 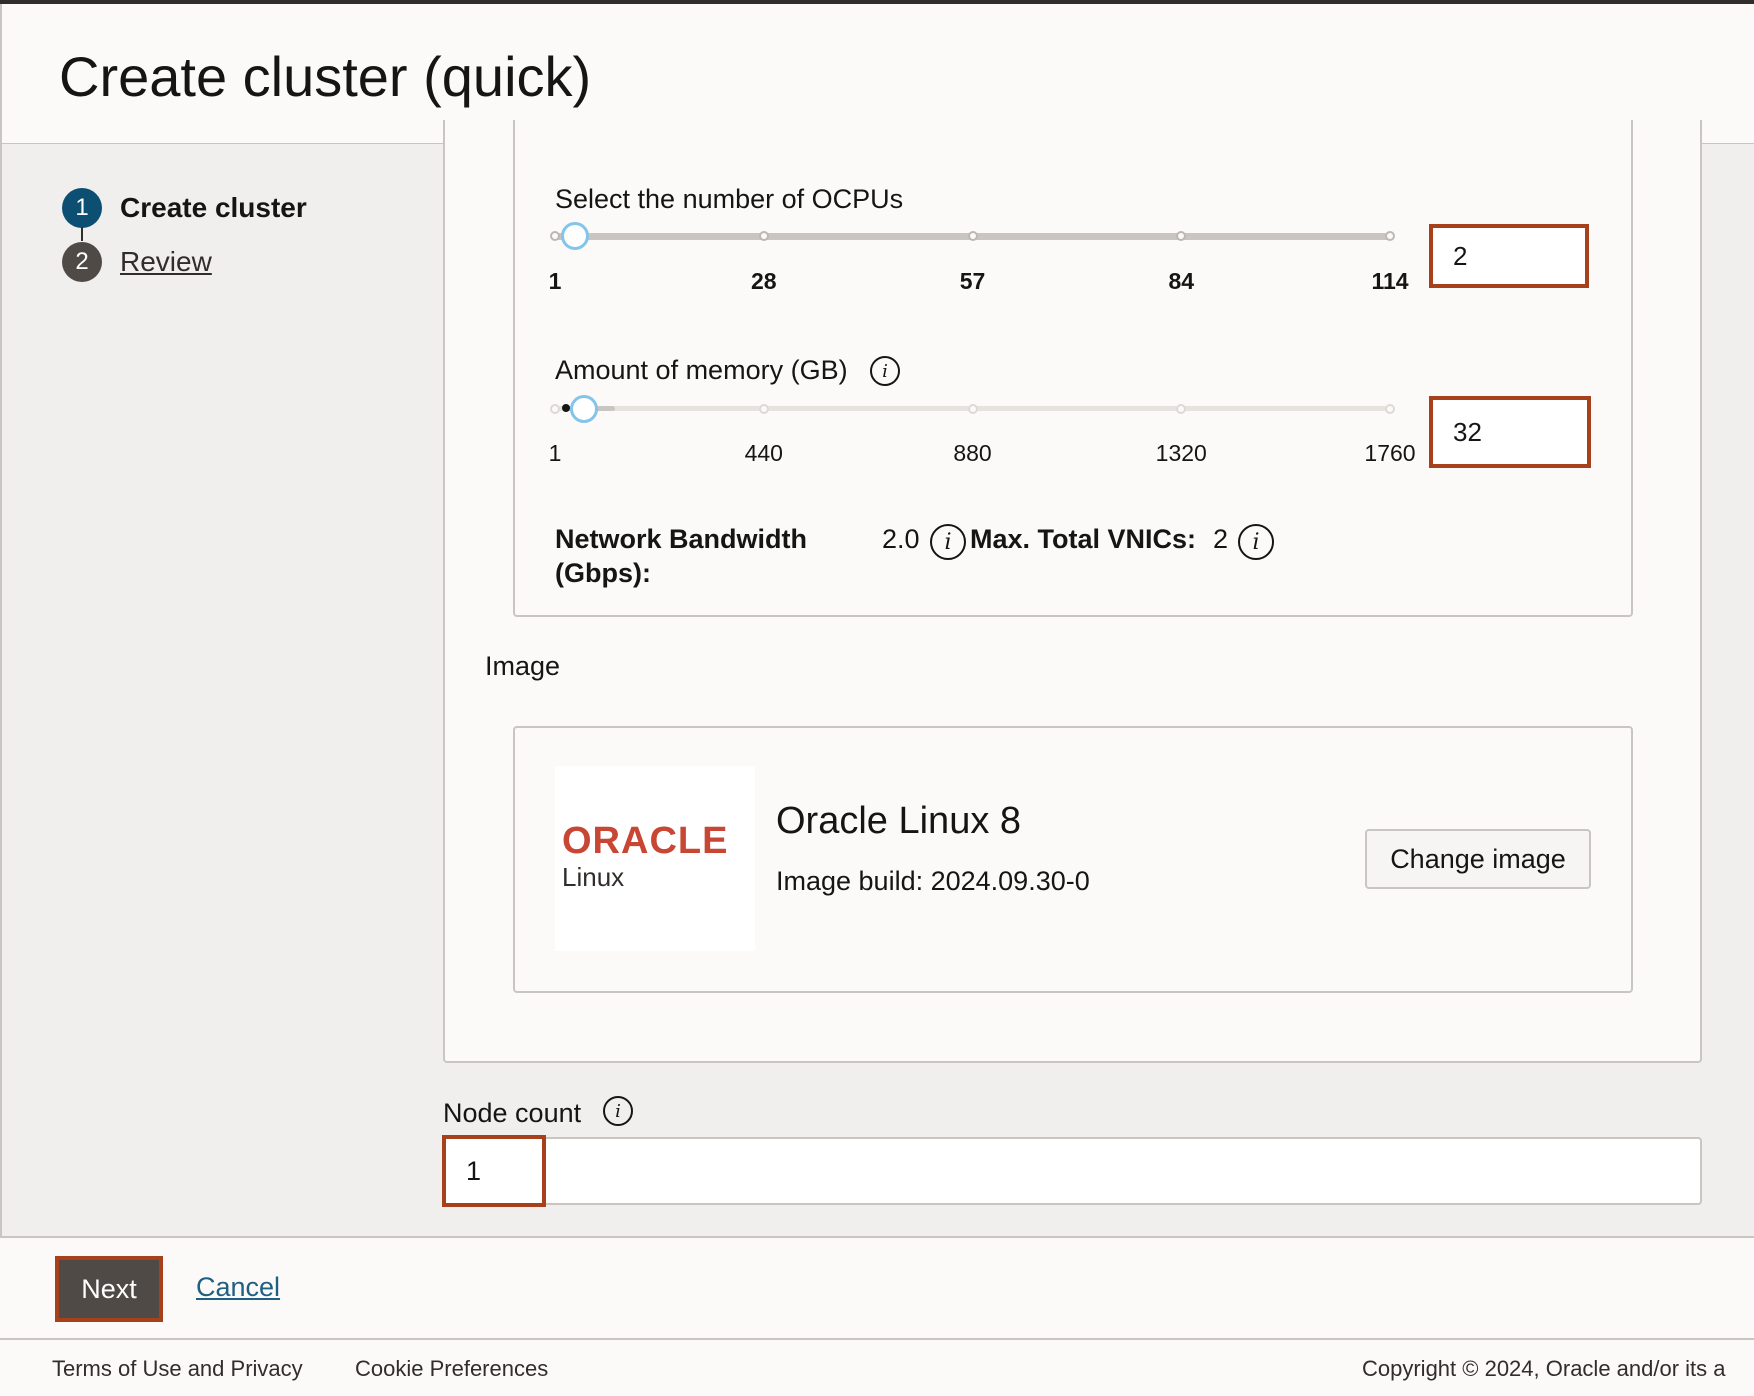 I want to click on memory-value-input: 32, so click(x=1510, y=432).